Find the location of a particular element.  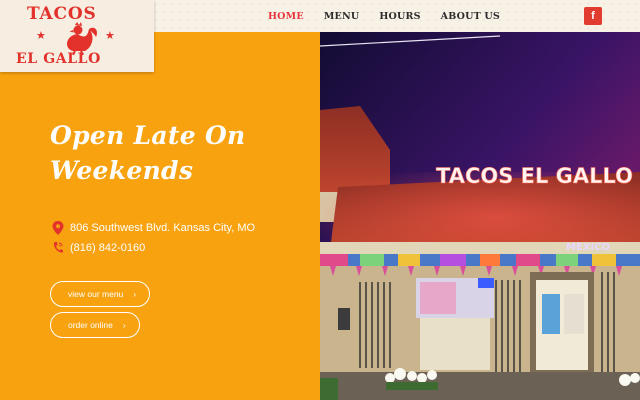

phone-text: (816) 842-0160 is located at coordinates (107, 248).